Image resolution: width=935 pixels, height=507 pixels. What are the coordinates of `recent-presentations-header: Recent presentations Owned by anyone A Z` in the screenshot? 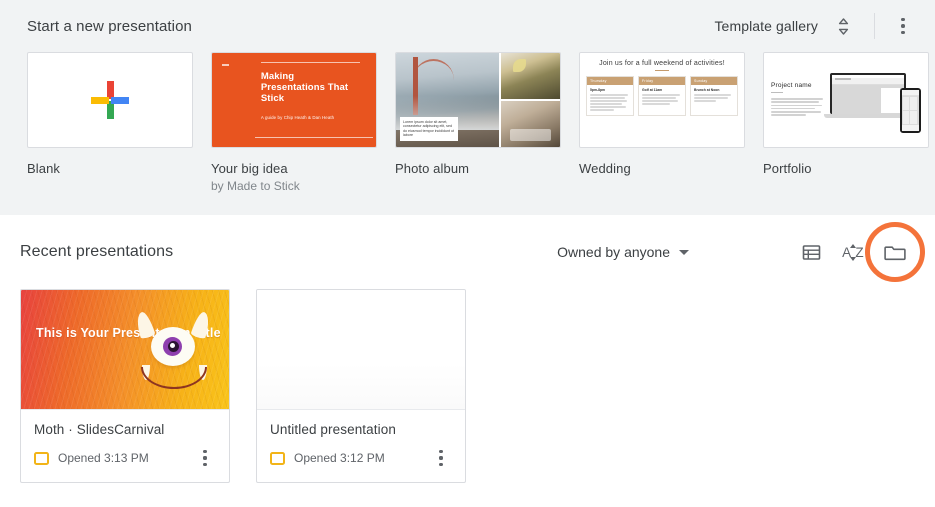 It's located at (467, 252).